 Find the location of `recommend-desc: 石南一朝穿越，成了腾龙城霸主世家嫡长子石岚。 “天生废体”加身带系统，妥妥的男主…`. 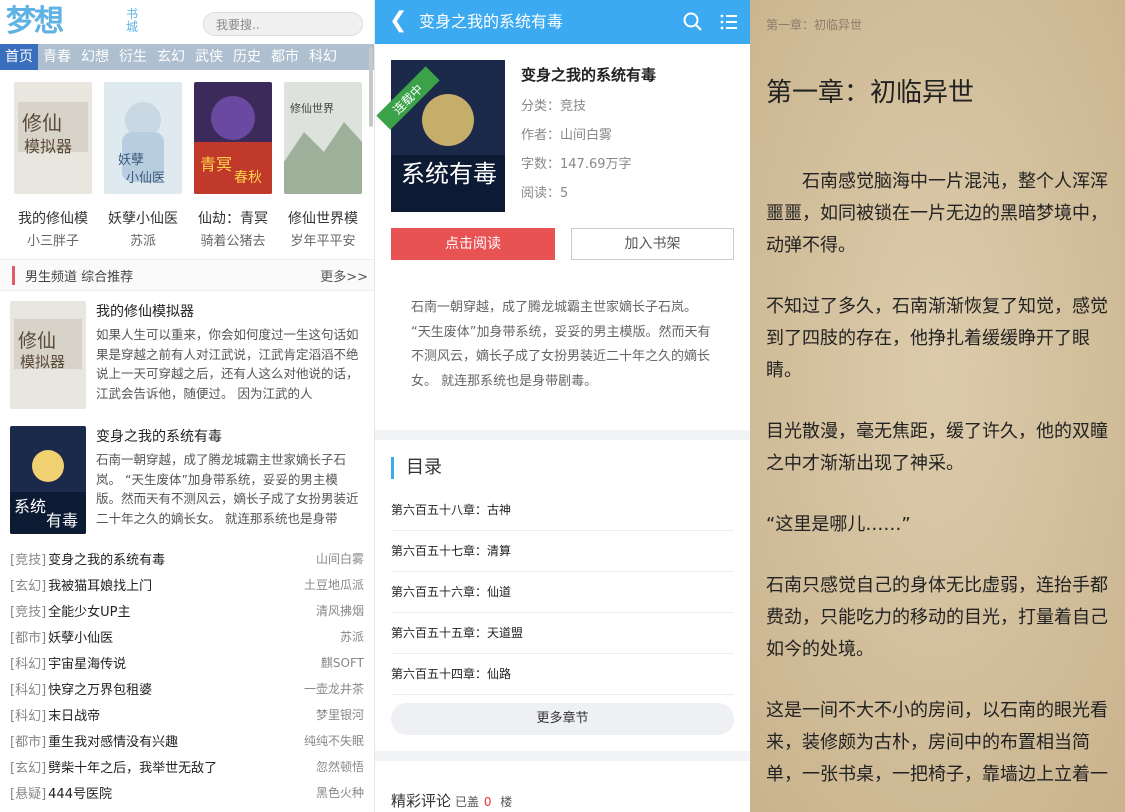

recommend-desc: 石南一朝穿越，成了腾龙城霸主世家嫡长子石岚。 “天生废体”加身带系统，妥妥的男主… is located at coordinates (227, 489).